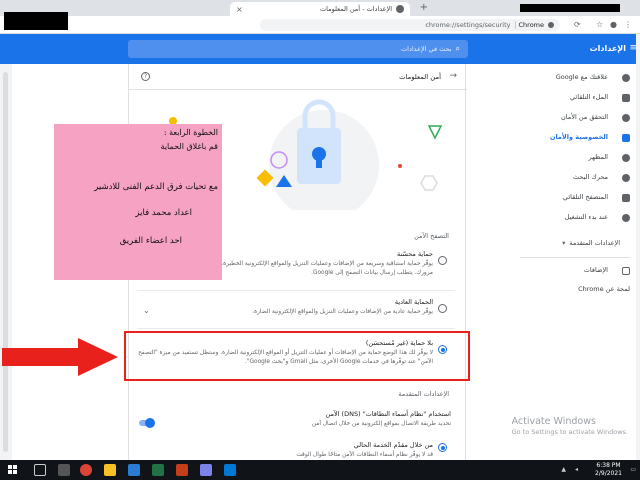 This screenshot has height=480, width=640. I want to click on red-arrow-icon, so click(60, 357).